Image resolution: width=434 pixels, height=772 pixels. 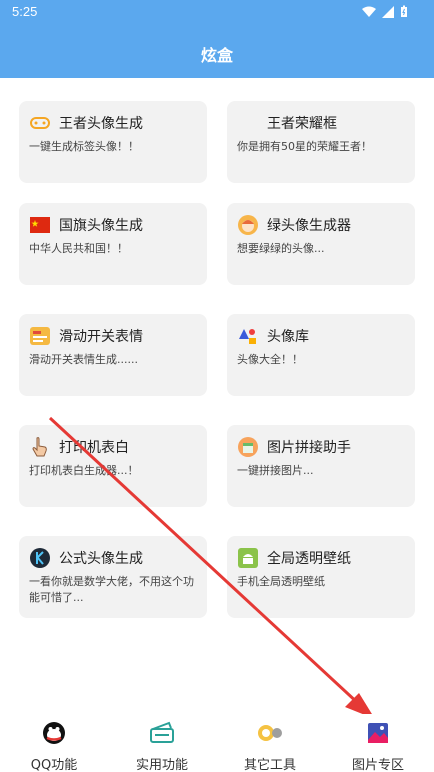 What do you see at coordinates (40, 123) in the screenshot?
I see `gamepad-icon` at bounding box center [40, 123].